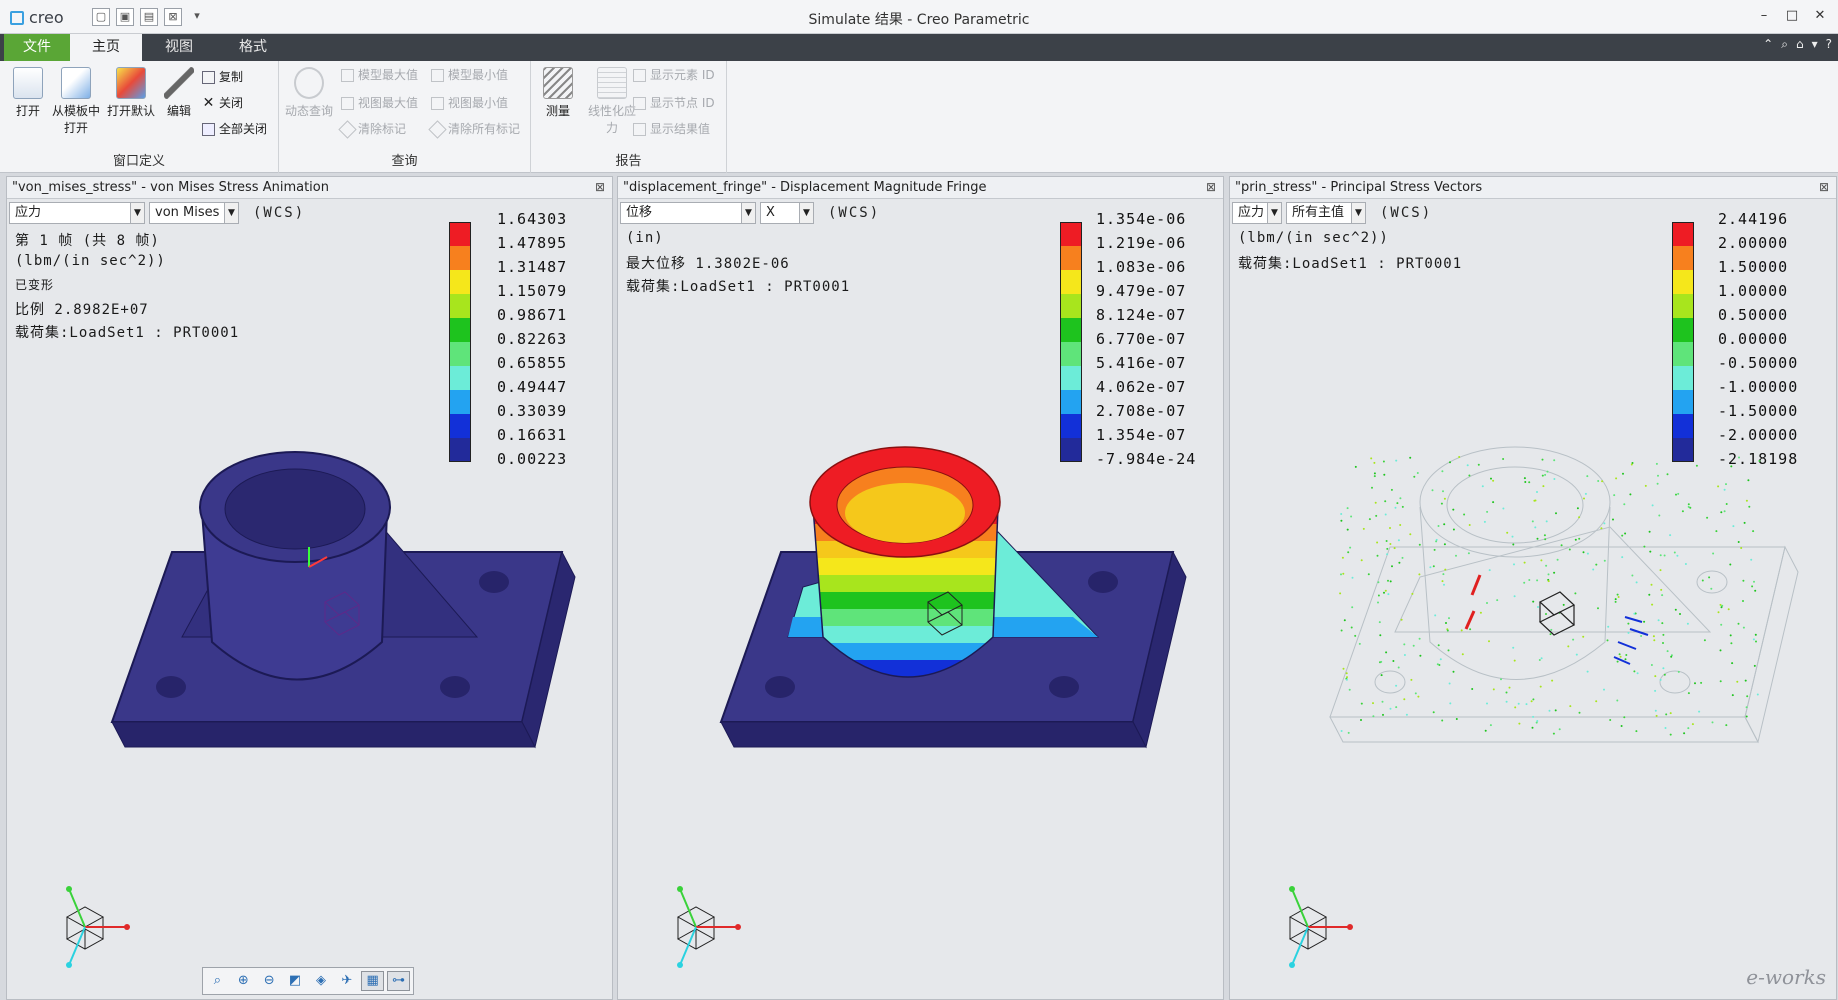 Image resolution: width=1838 pixels, height=1000 pixels. I want to click on view-min-label: 视图最小值, so click(478, 103).